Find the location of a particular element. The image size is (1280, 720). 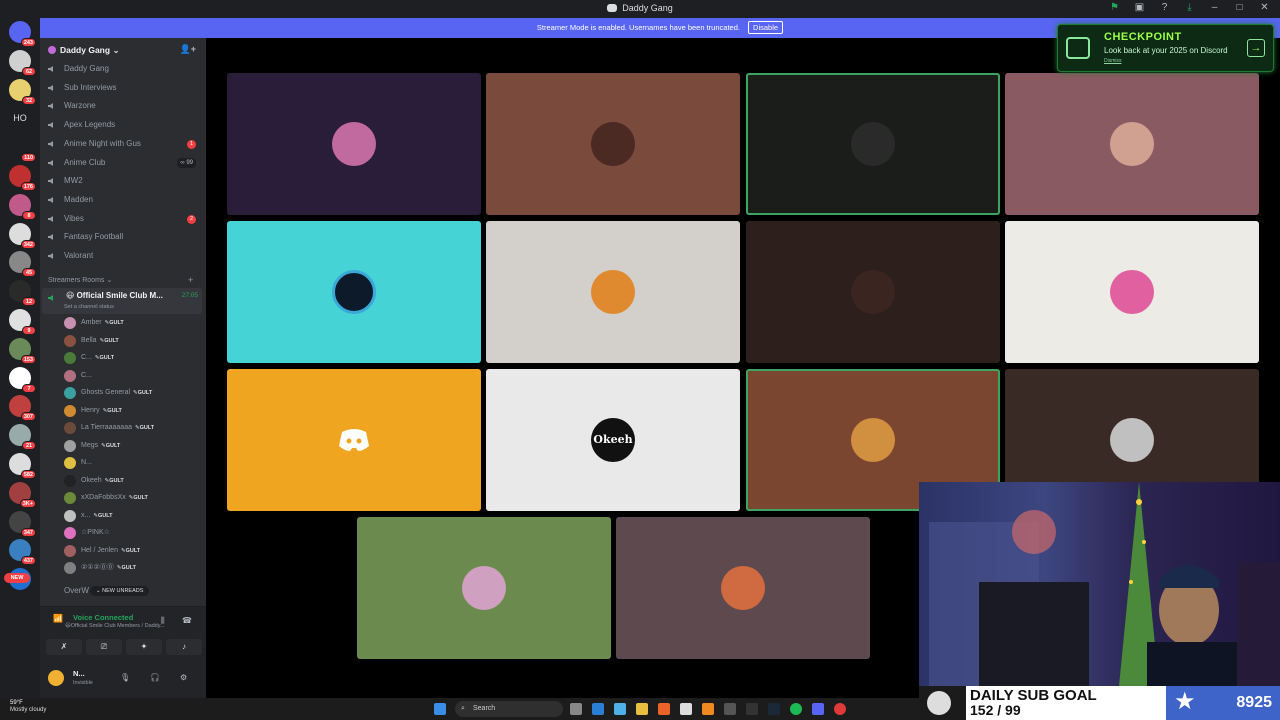

server-icon: 9 is located at coordinates (22, 322).